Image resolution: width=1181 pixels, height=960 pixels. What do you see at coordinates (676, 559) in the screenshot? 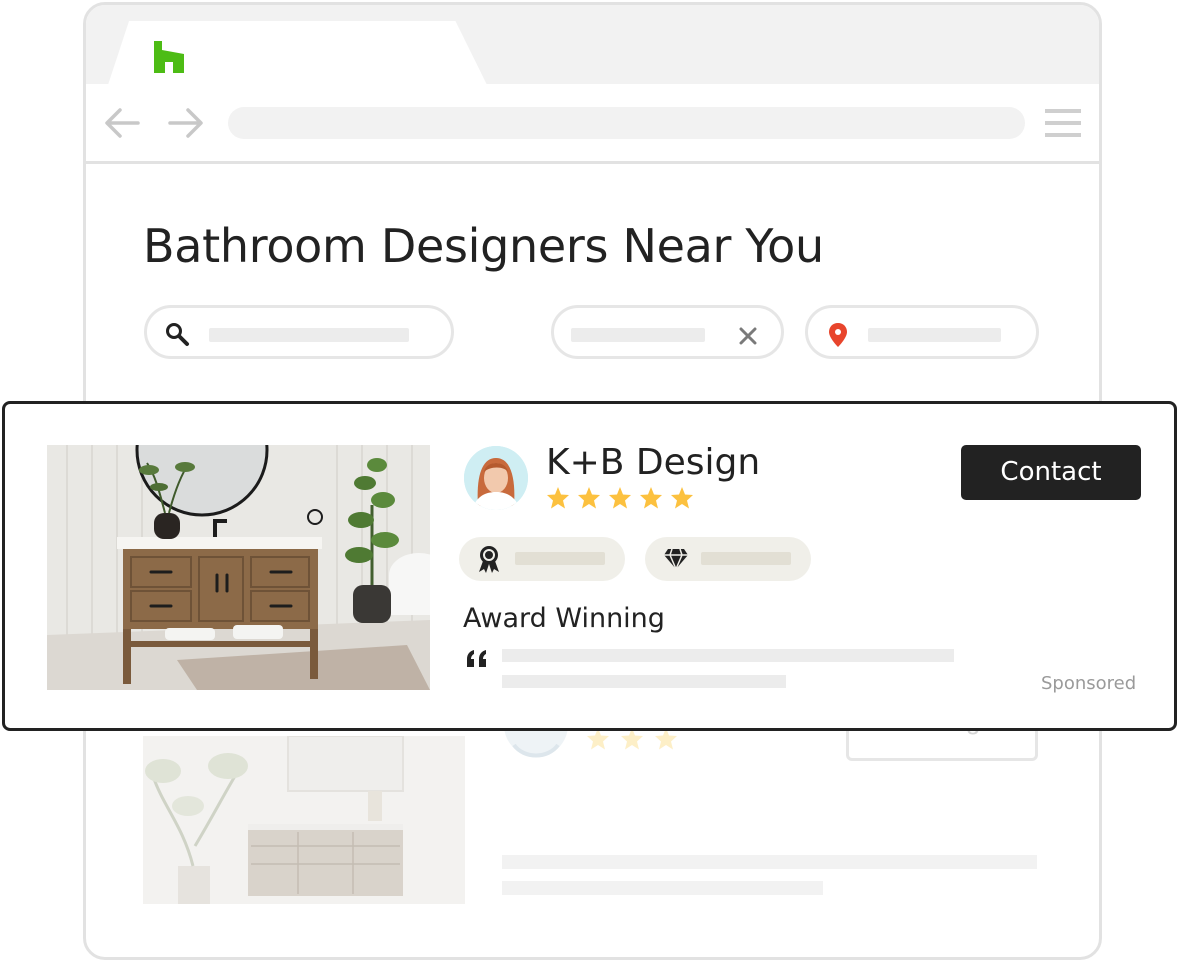
I see `diamond-icon` at bounding box center [676, 559].